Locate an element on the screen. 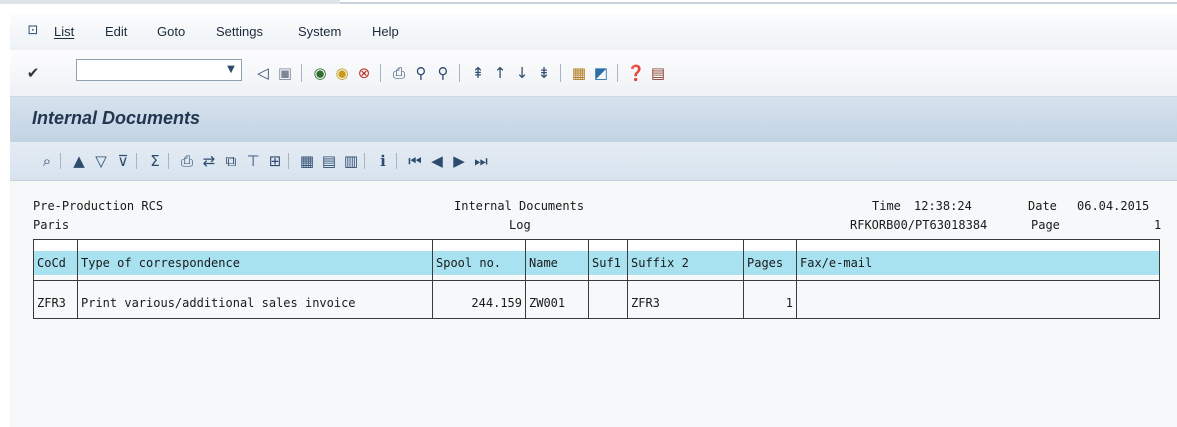  first-page-icon: ⇞ is located at coordinates (478, 73).